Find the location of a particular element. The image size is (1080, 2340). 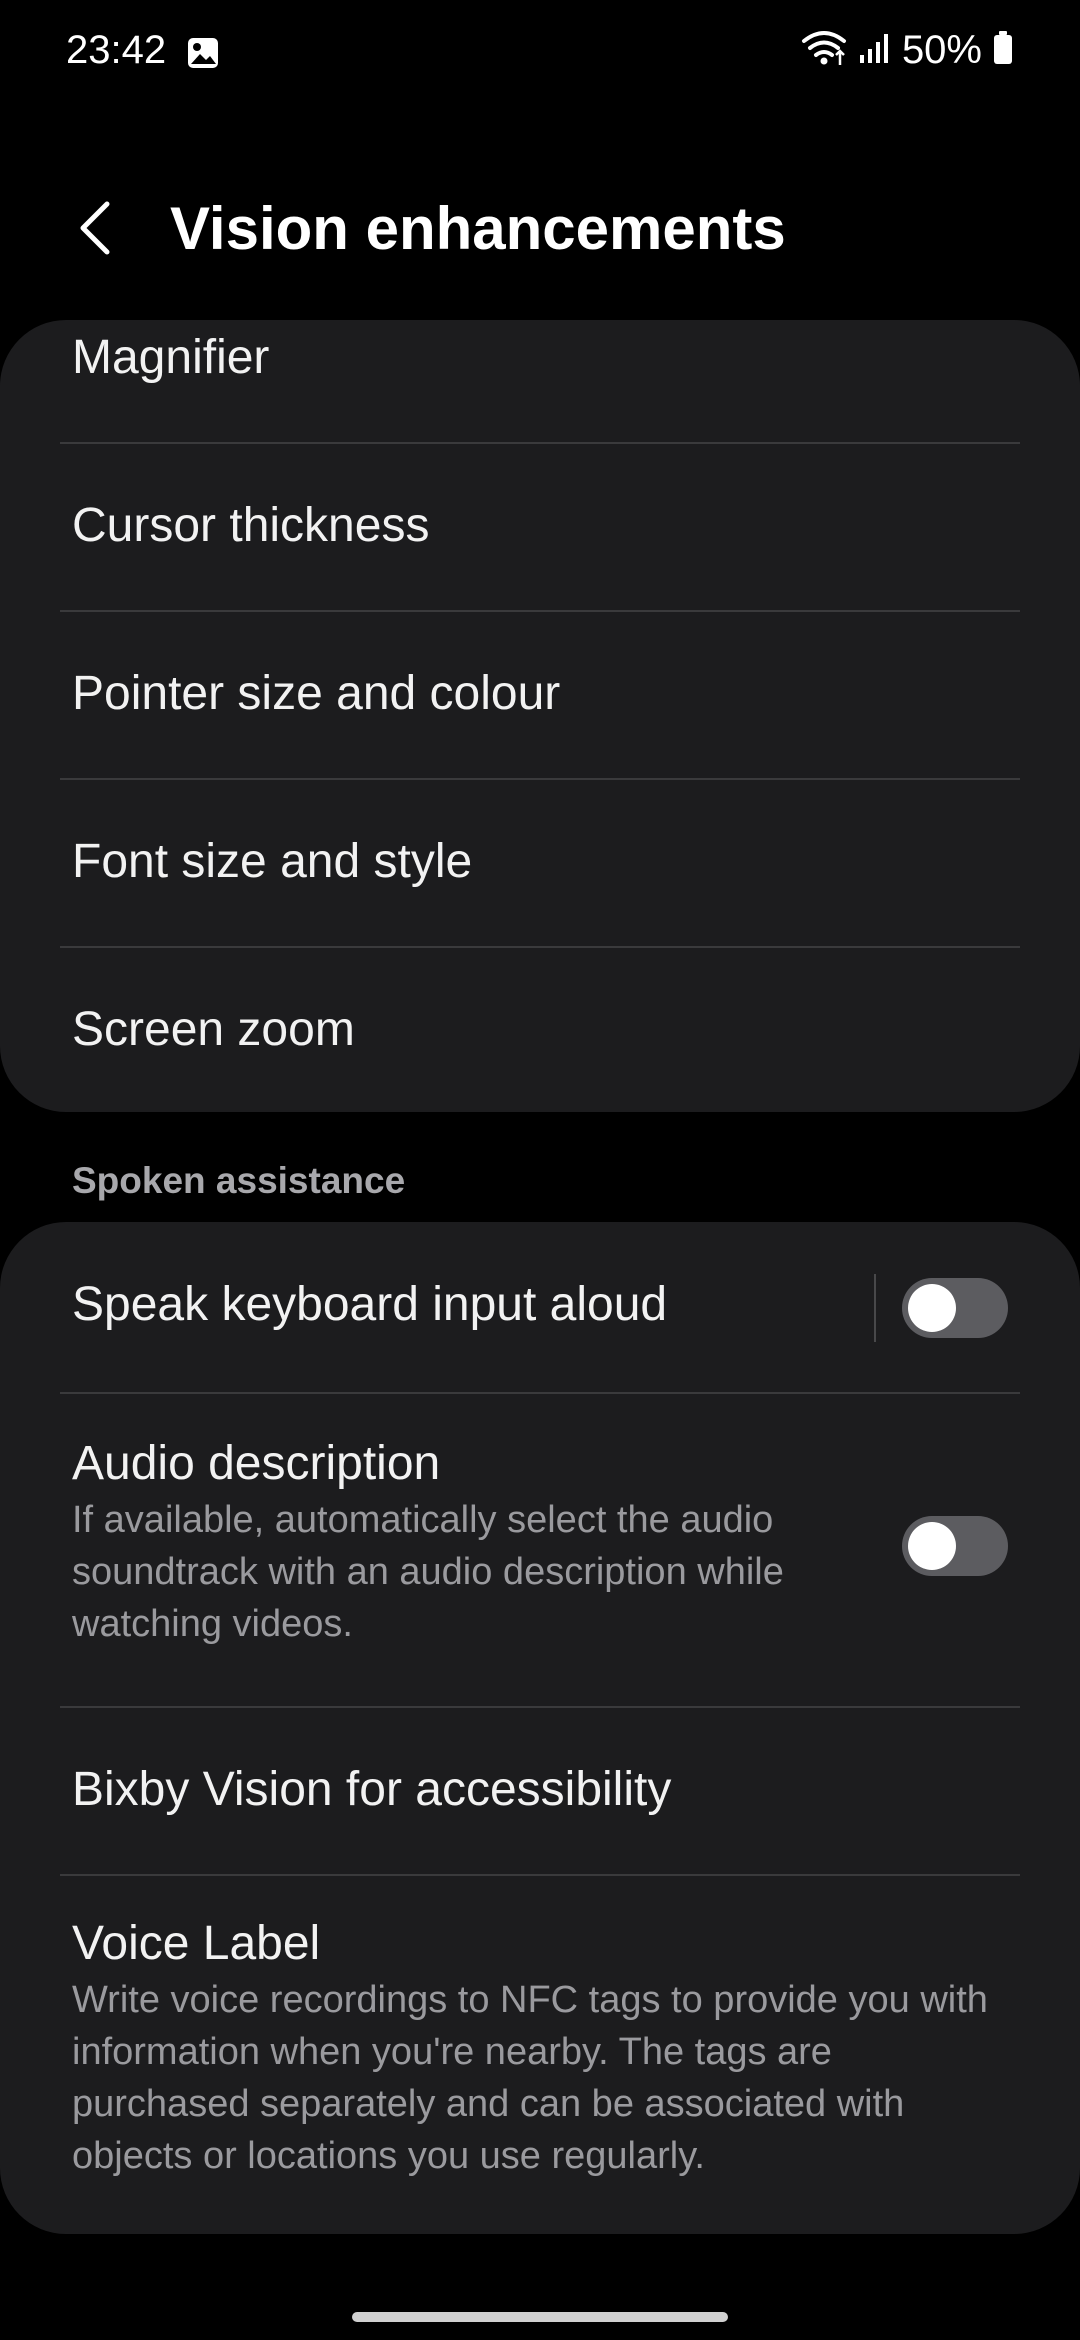

vertical-separator is located at coordinates (875, 1308).